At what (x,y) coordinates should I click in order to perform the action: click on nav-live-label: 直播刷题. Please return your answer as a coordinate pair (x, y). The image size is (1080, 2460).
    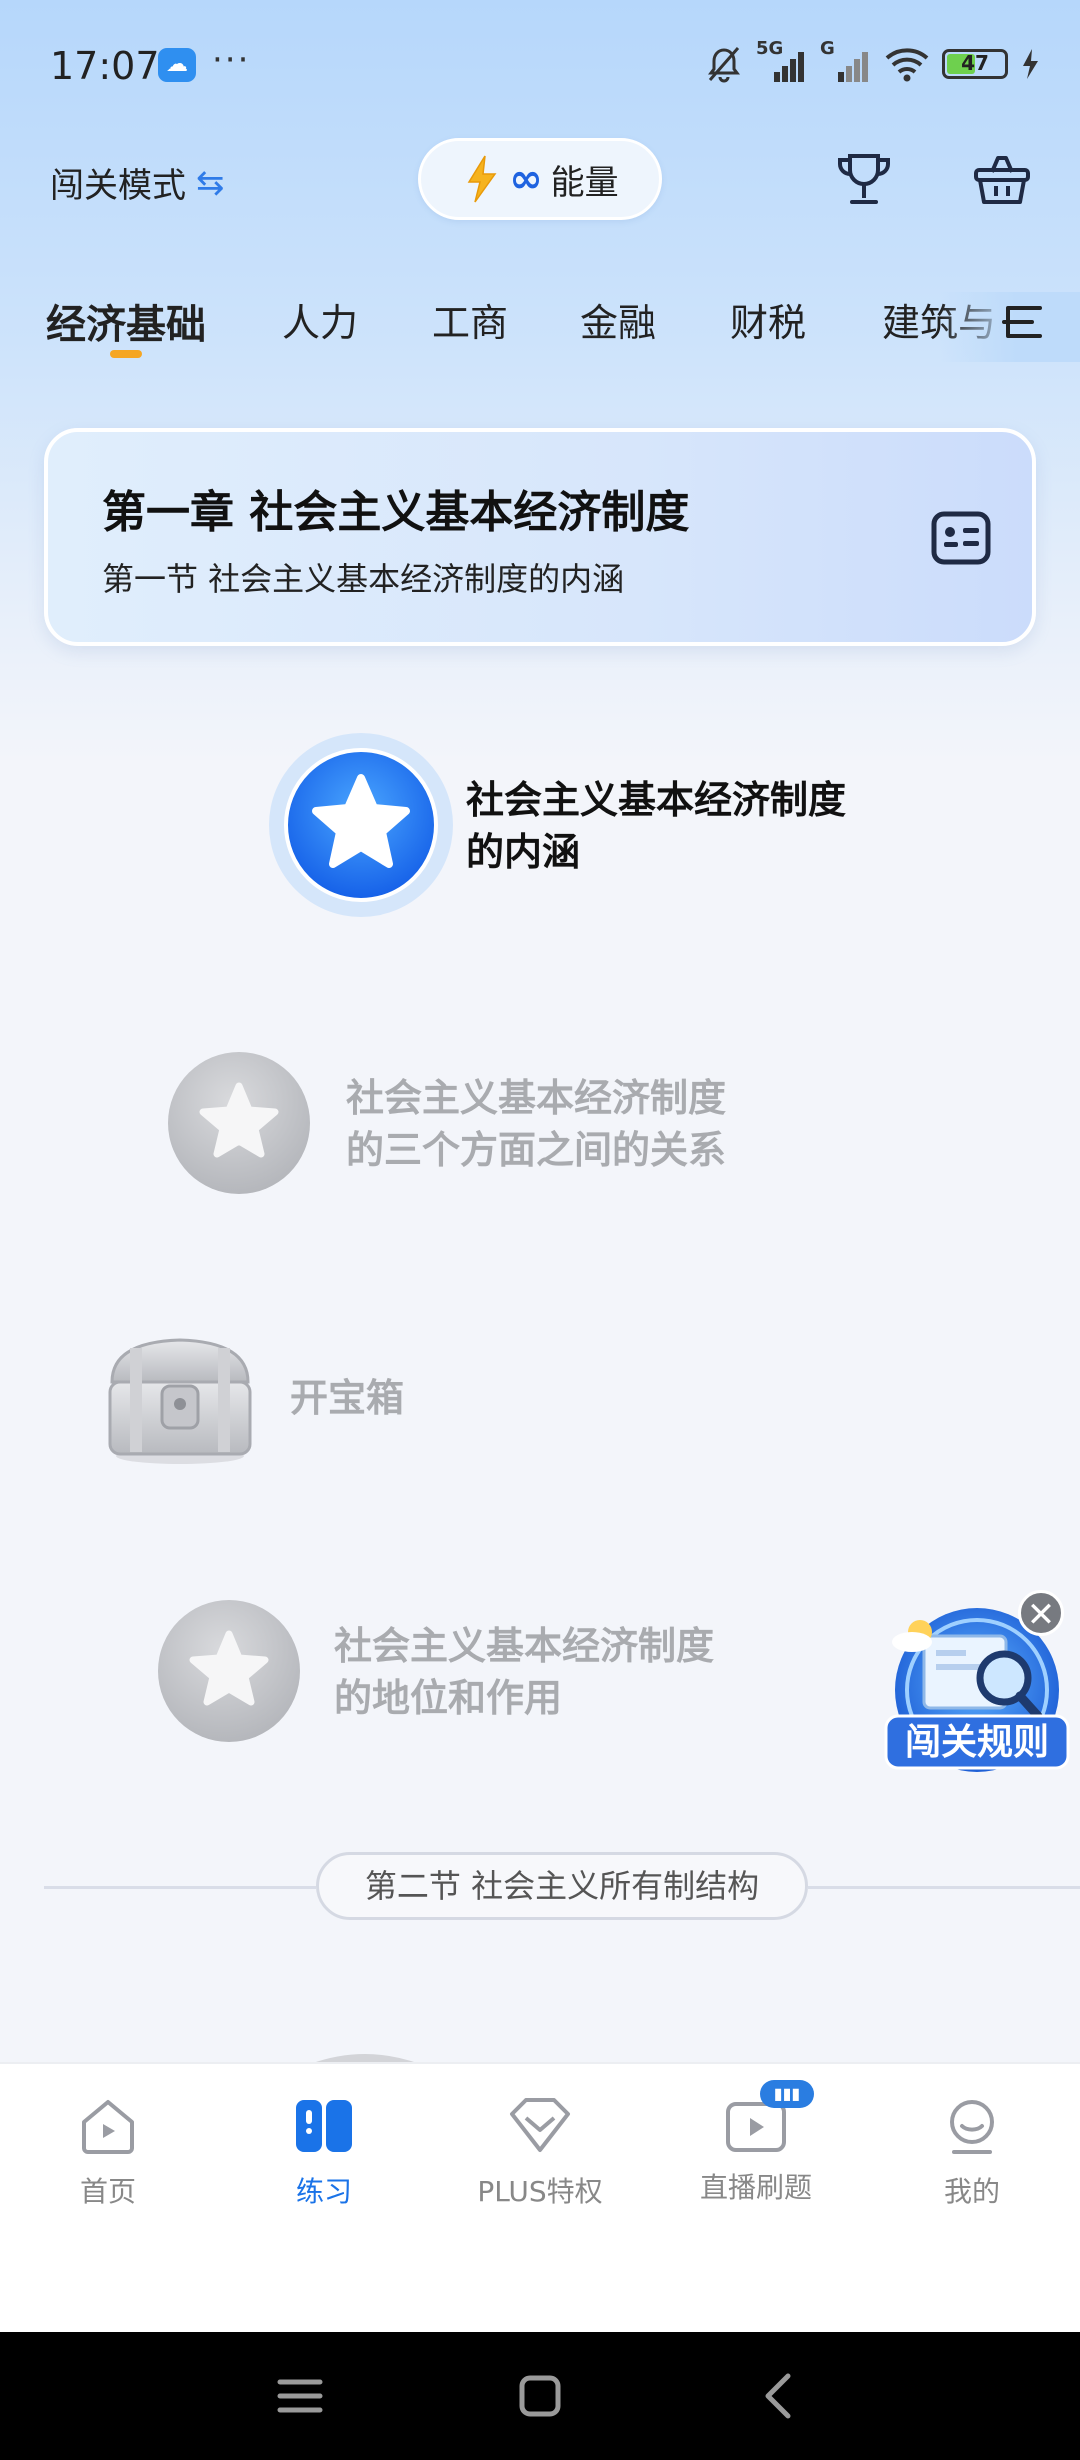
    Looking at the image, I should click on (755, 2187).